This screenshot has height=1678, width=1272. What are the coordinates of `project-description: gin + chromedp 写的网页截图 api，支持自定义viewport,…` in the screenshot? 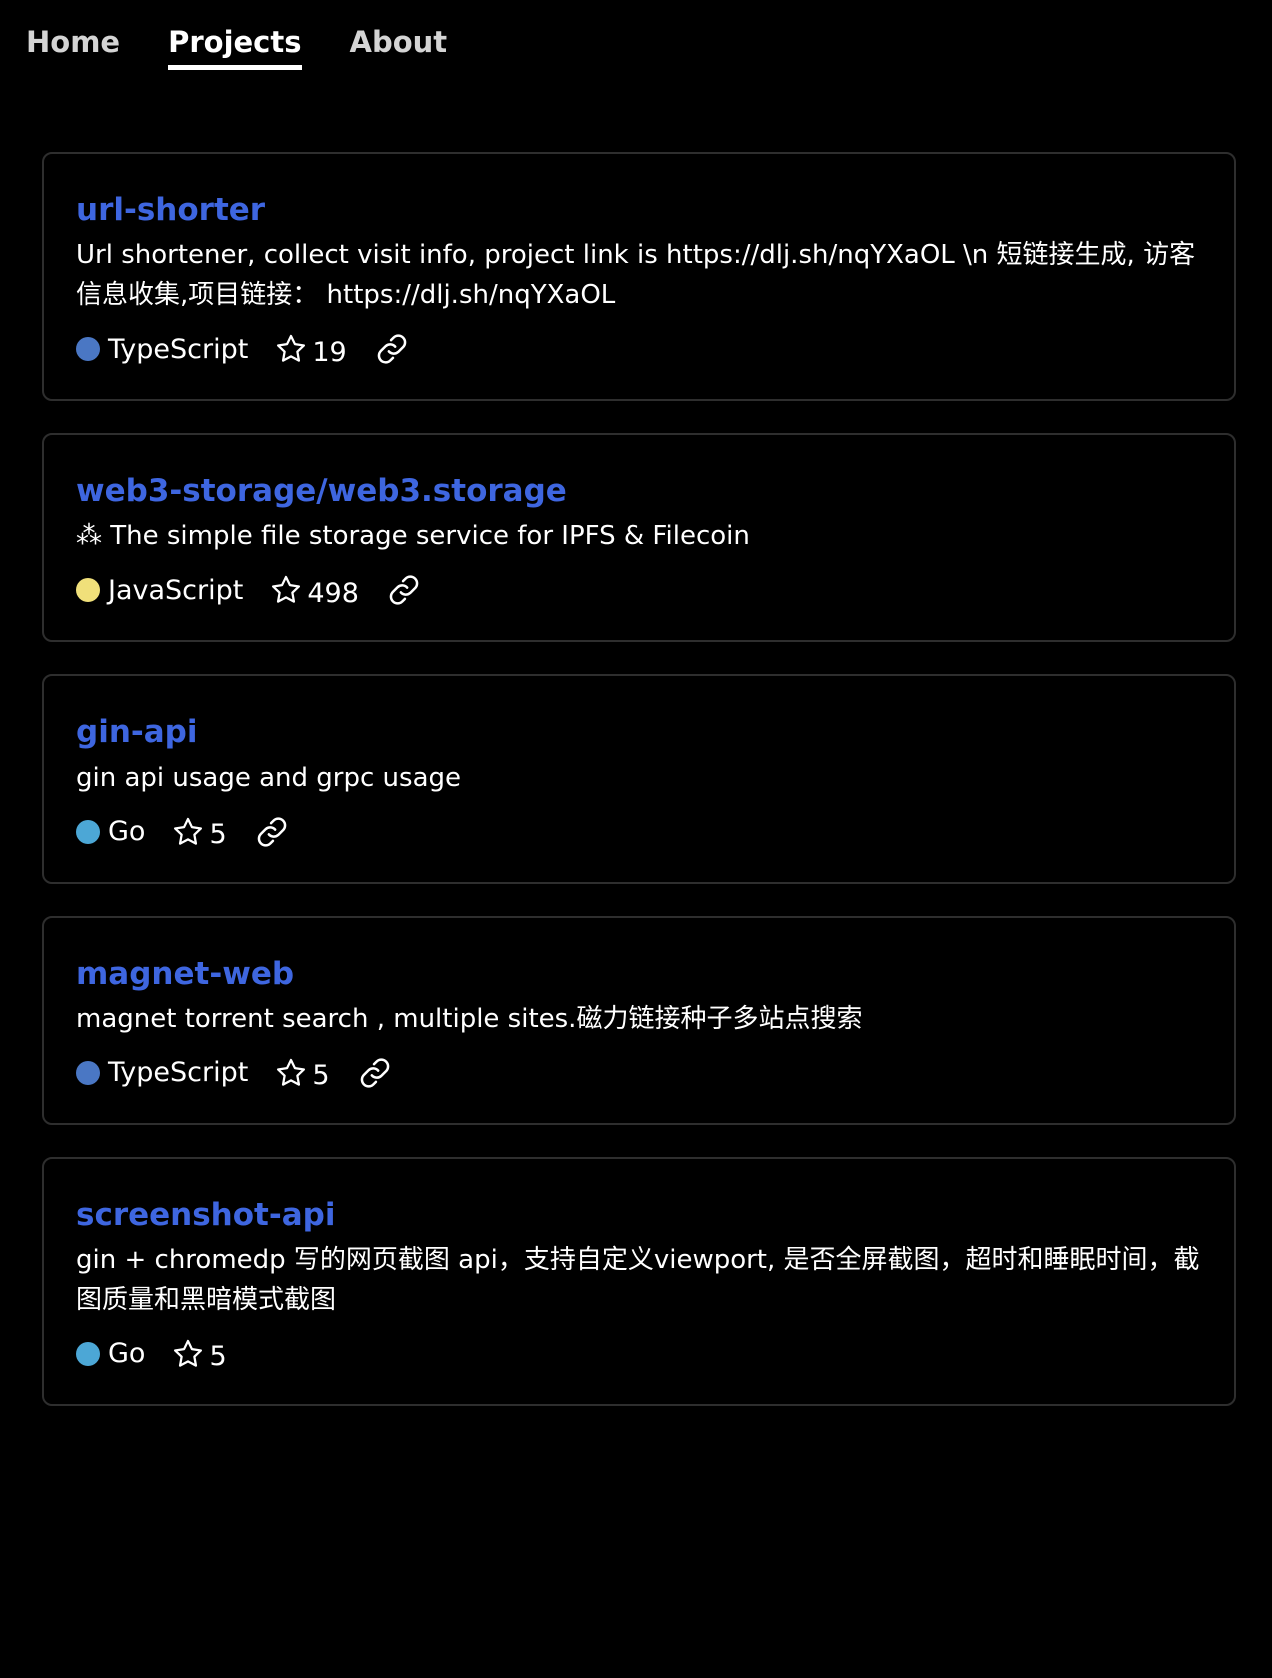 It's located at (638, 1279).